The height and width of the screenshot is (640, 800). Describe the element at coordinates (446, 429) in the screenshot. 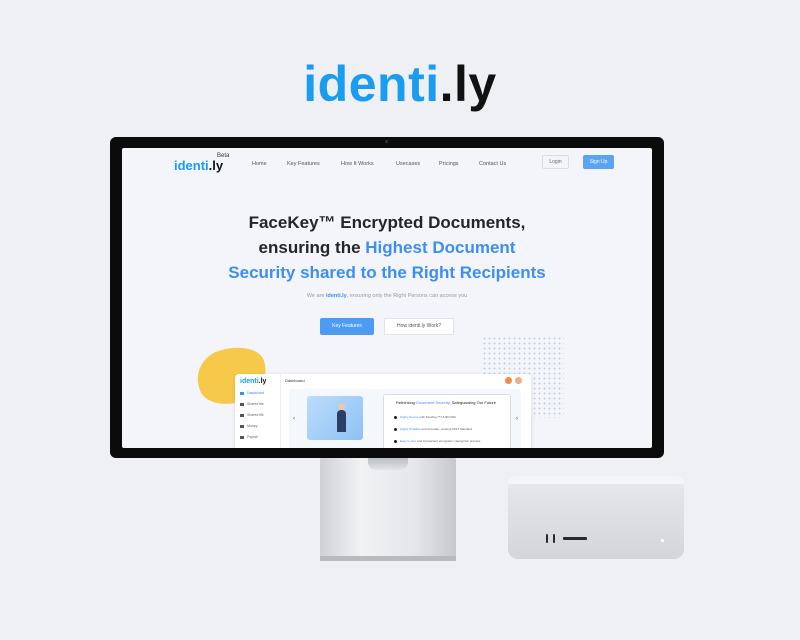

I see `point-text: and Accurate, meeting NIST Standard` at that location.